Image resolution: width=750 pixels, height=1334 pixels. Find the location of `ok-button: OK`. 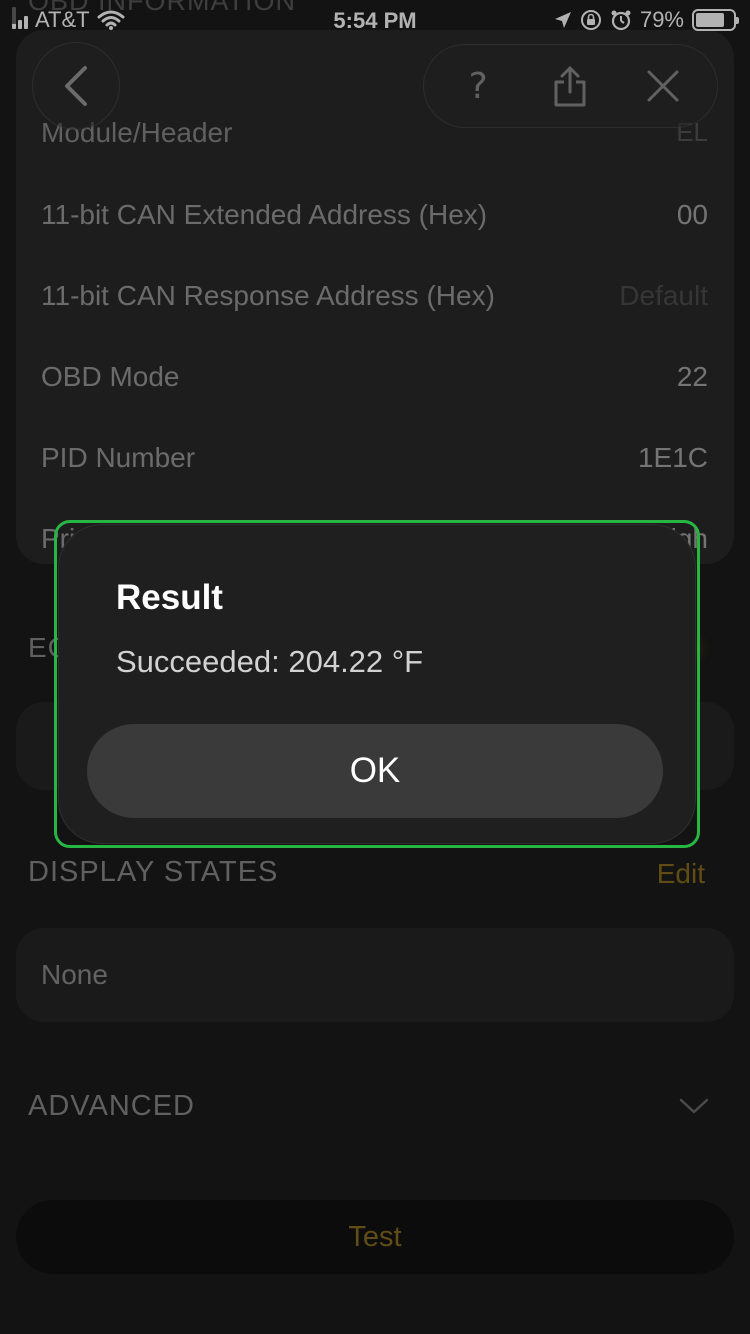

ok-button: OK is located at coordinates (375, 771).